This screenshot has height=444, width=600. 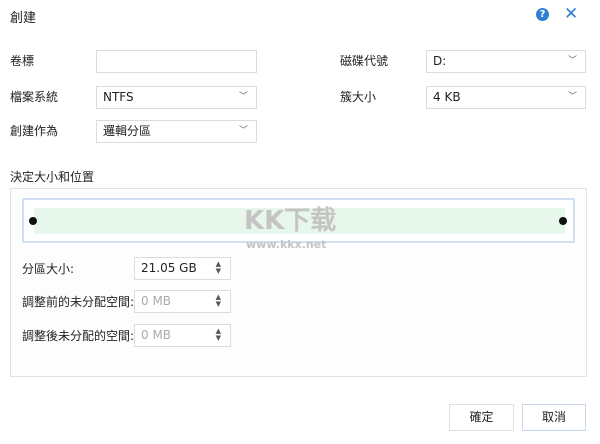 I want to click on watermark-url: www.kkx.net, so click(x=286, y=244).